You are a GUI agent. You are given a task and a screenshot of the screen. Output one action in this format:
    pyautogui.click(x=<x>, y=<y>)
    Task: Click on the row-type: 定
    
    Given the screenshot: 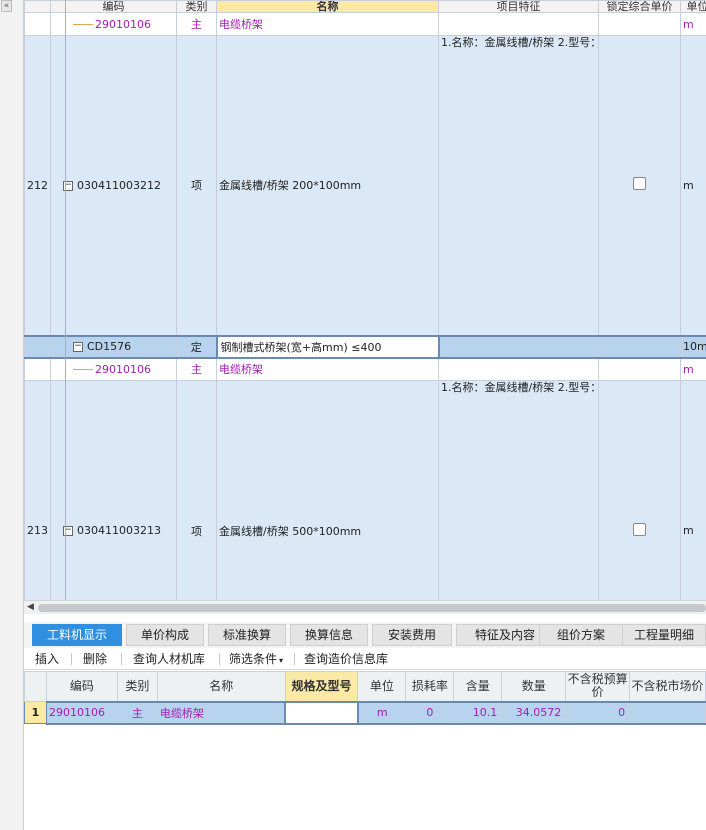 What is the action you would take?
    pyautogui.click(x=196, y=346)
    